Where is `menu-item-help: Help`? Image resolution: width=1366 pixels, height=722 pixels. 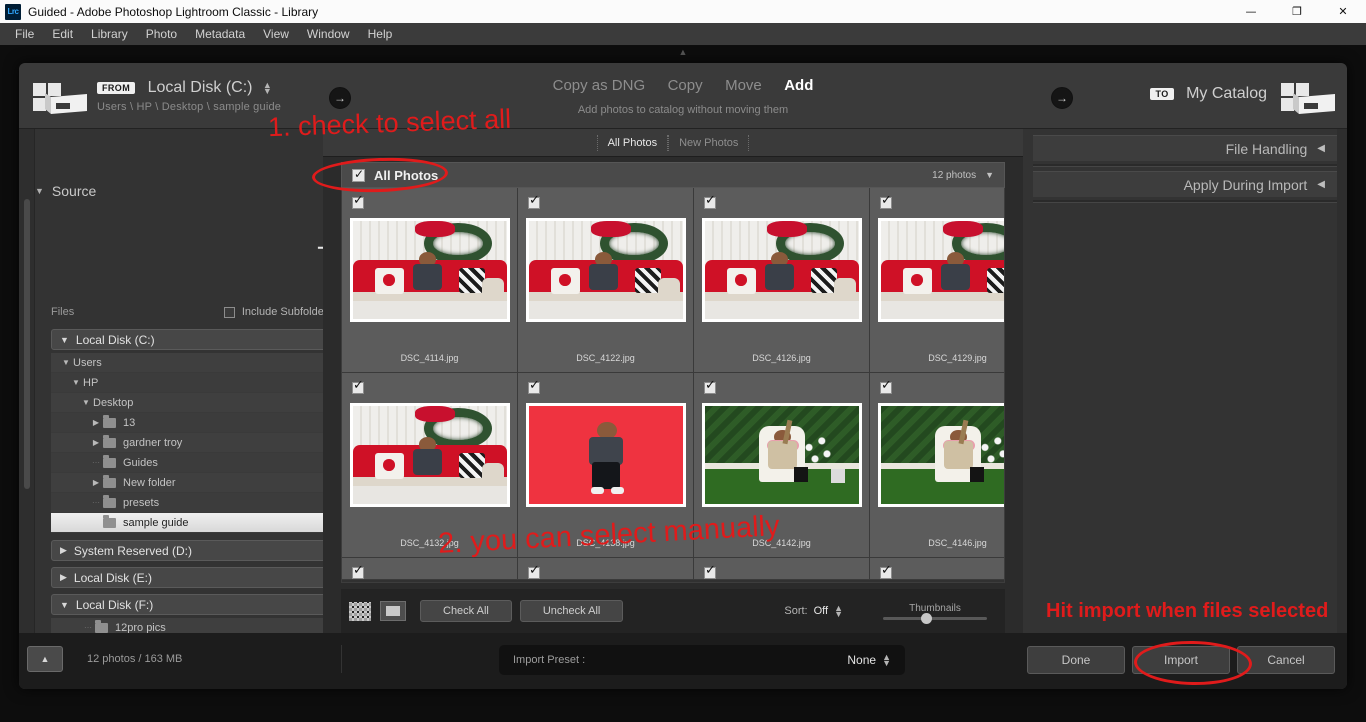 menu-item-help: Help is located at coordinates (380, 34).